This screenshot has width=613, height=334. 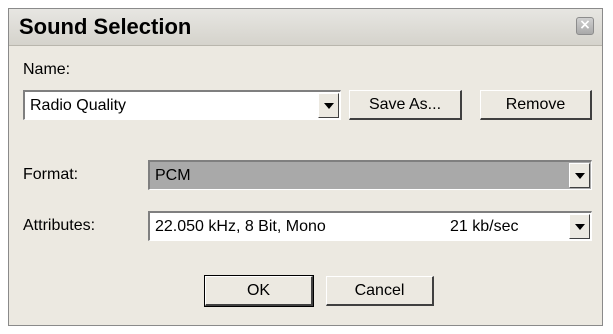 I want to click on dialog-title: Sound Selection, so click(x=105, y=26).